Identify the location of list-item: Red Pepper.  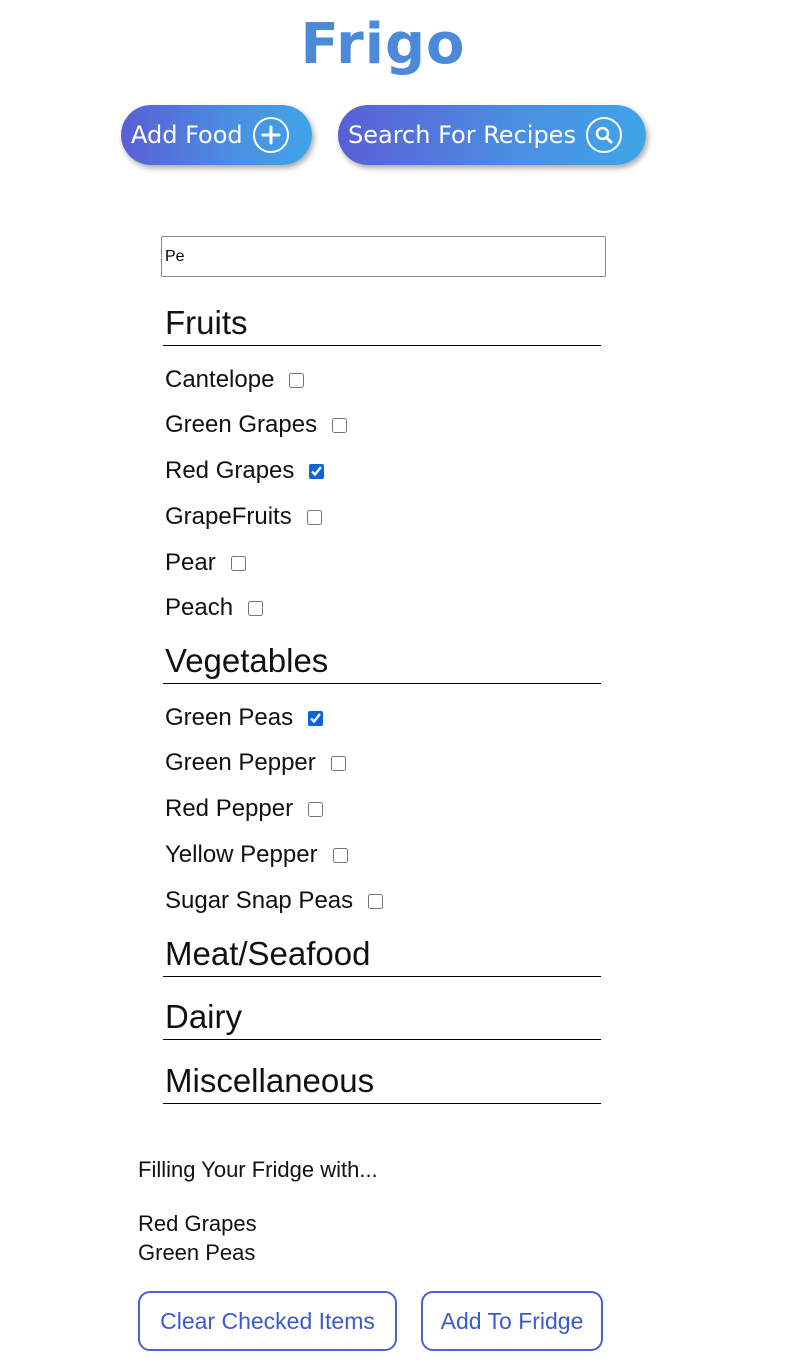
(244, 809).